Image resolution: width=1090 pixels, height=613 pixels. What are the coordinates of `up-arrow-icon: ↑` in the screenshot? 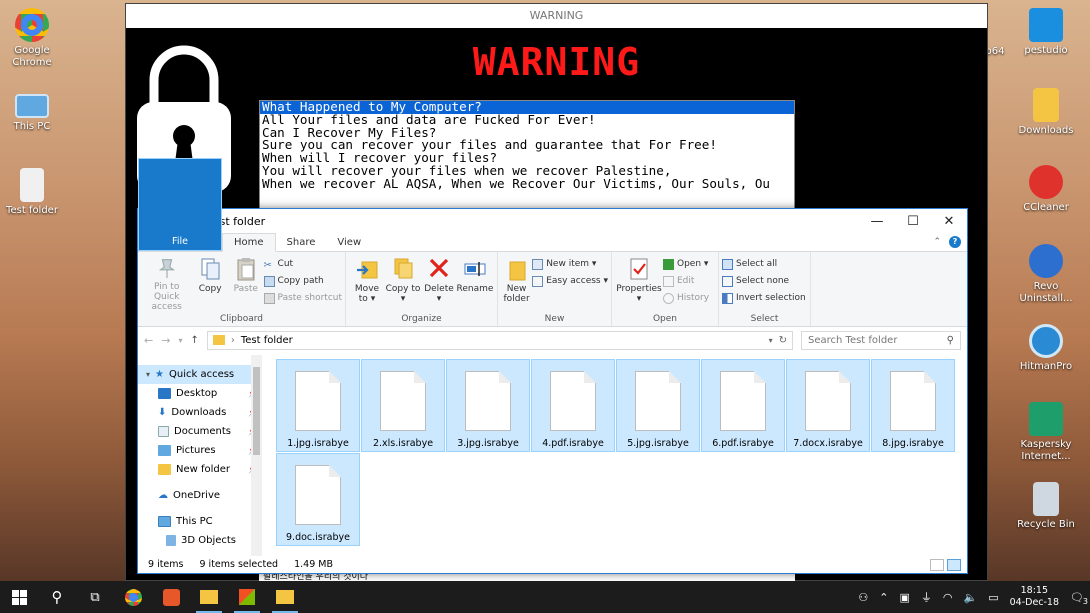 It's located at (194, 340).